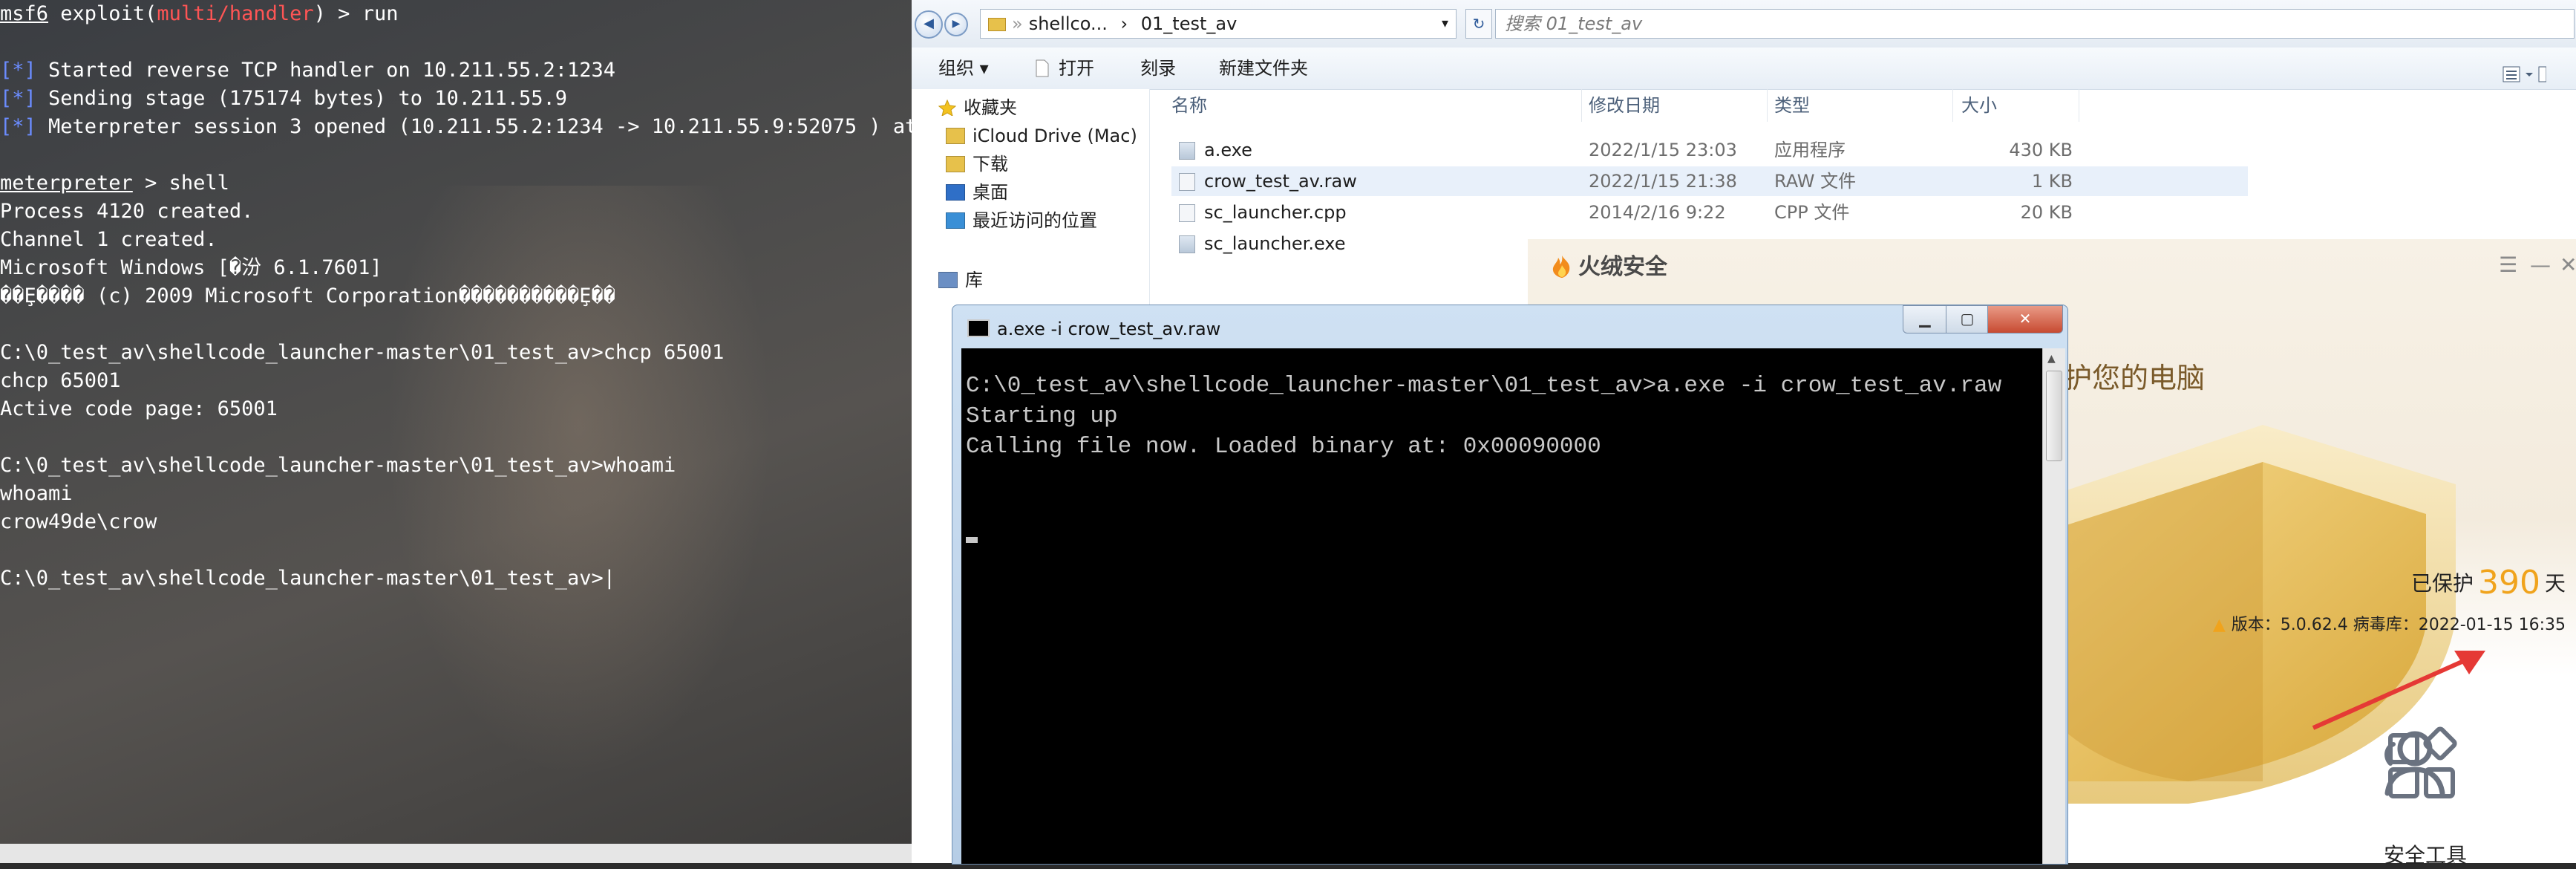 The image size is (2576, 869). Describe the element at coordinates (456, 268) in the screenshot. I see `terminal-line: Microsoft Windows [�汾 6.1.7601]` at that location.